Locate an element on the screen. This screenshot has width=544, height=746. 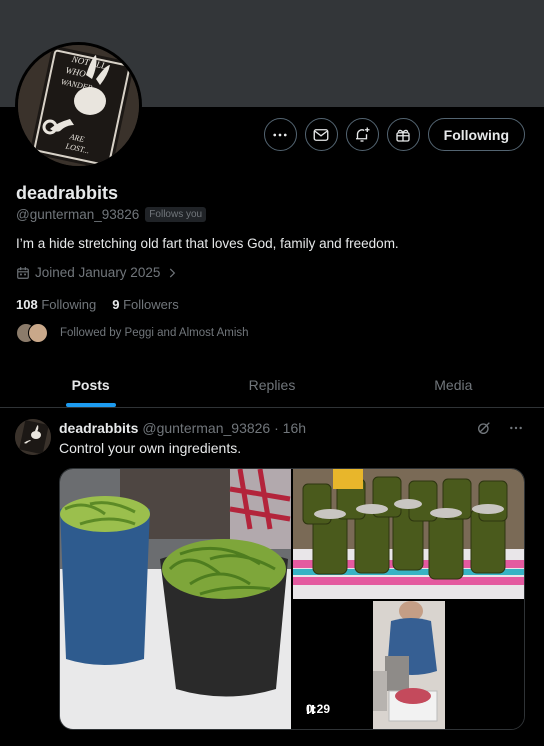
more-horizontal-icon is located at coordinates (280, 134).